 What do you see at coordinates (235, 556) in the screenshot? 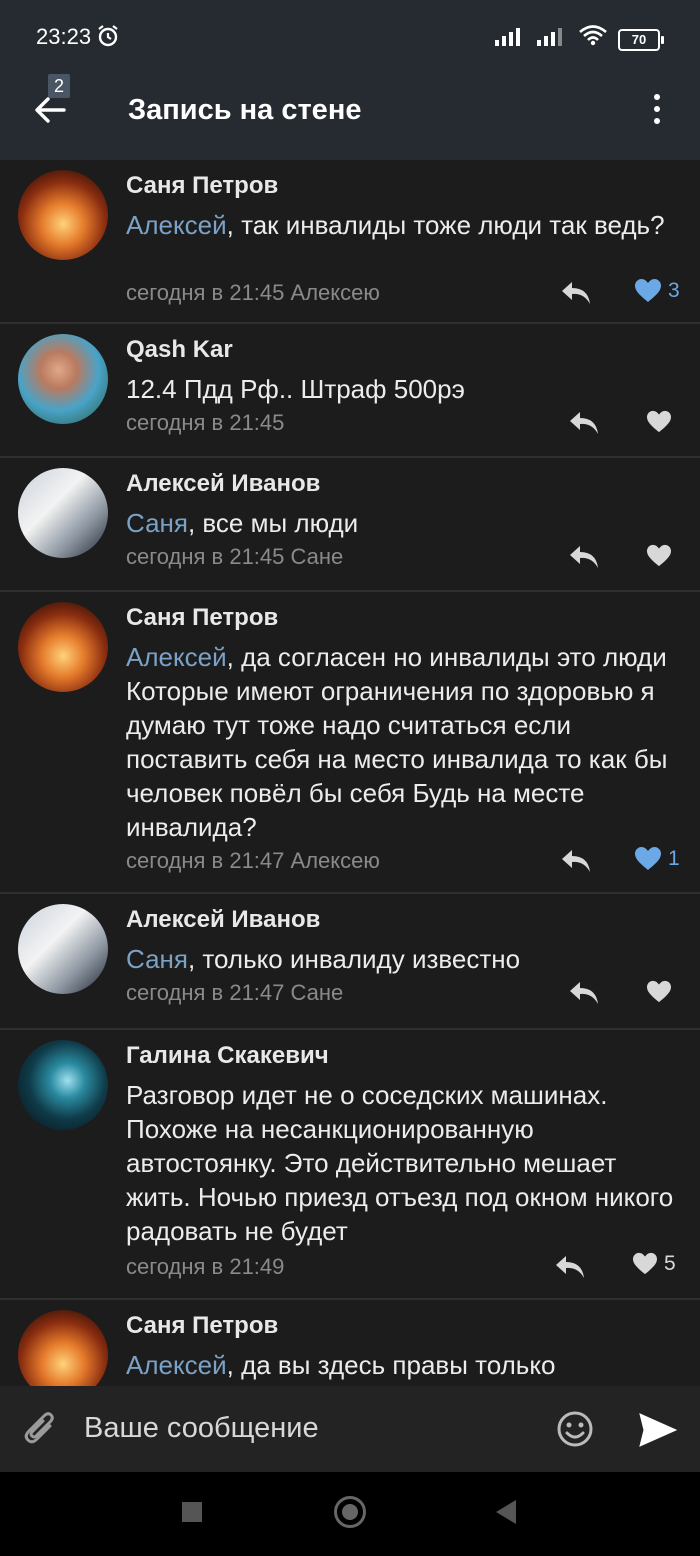
I see `comment-meta: сегодня в 21:45 Сане` at bounding box center [235, 556].